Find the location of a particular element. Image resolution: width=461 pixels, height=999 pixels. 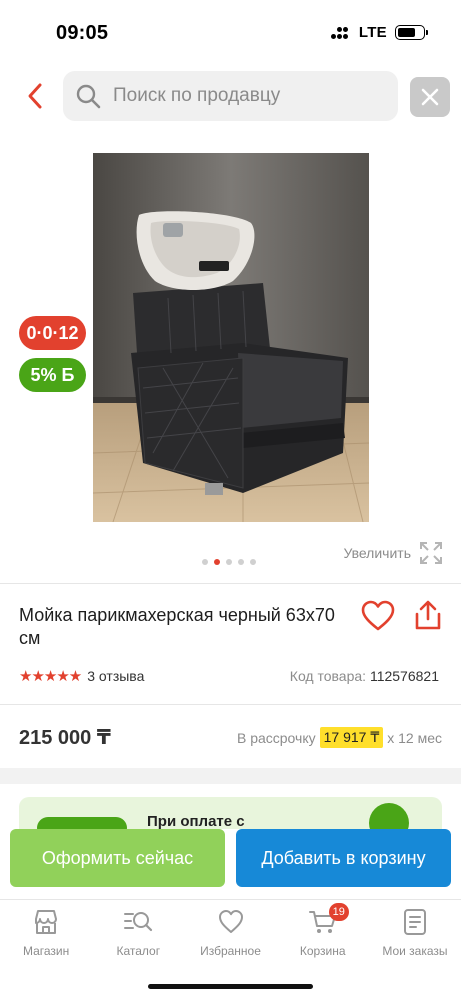

search-icon is located at coordinates (88, 96).